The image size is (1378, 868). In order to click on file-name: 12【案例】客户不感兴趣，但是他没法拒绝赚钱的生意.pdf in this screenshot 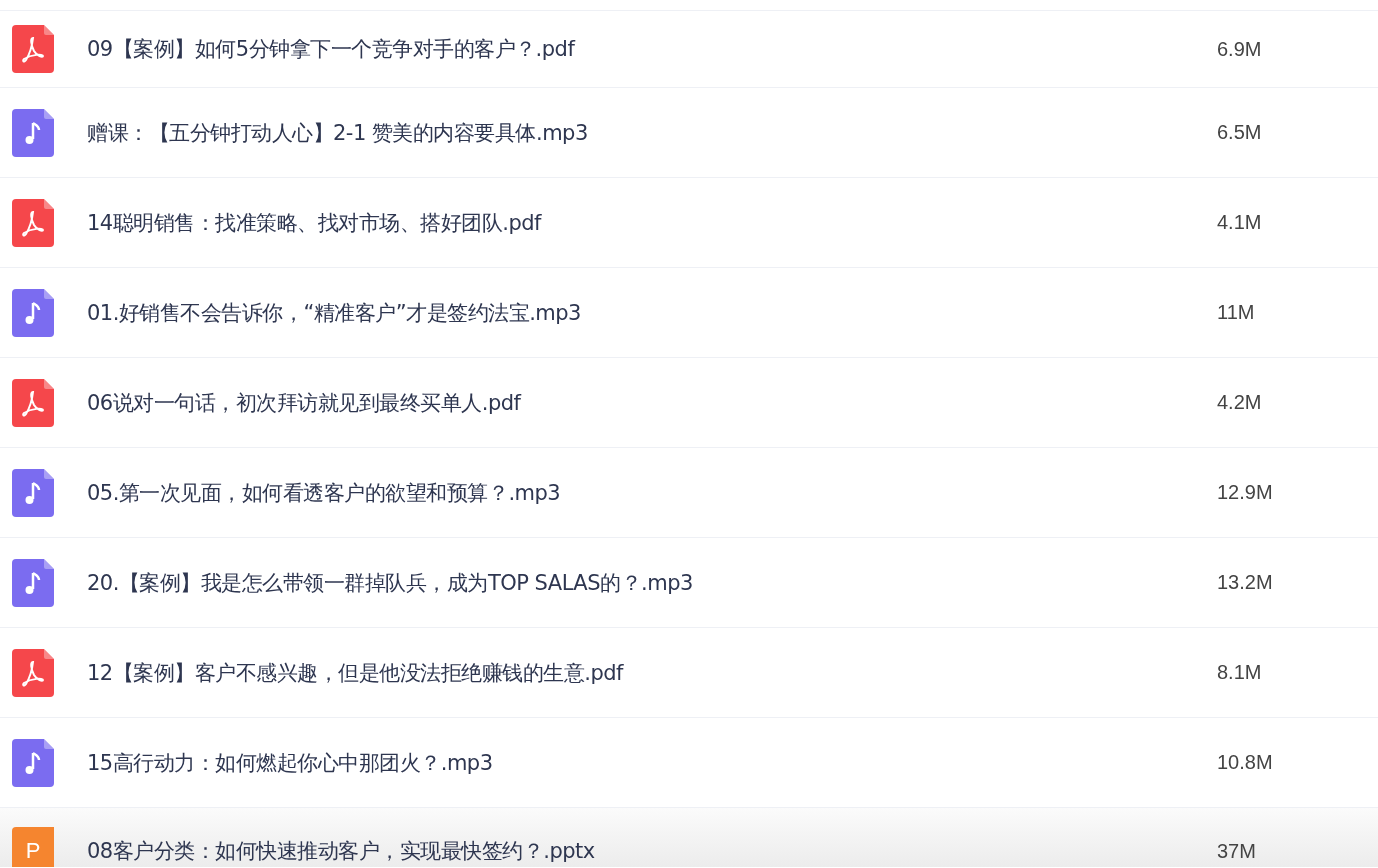, I will do `click(652, 672)`.